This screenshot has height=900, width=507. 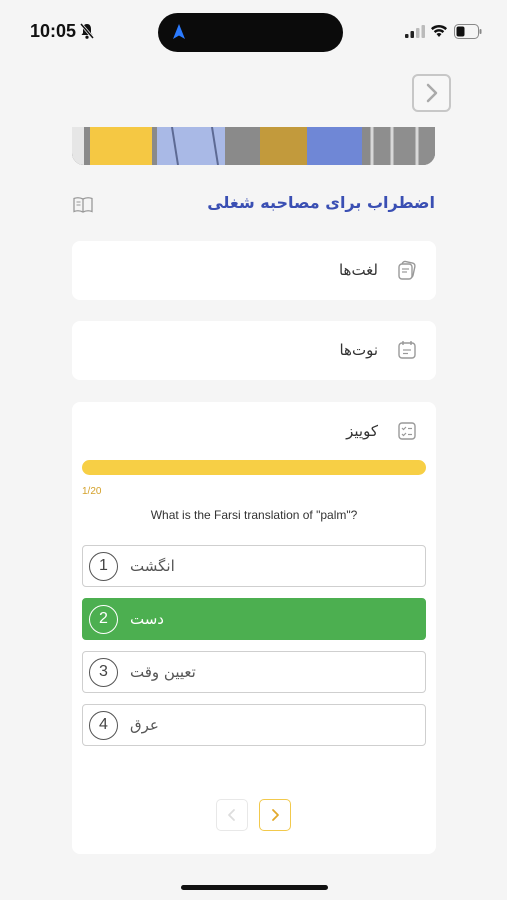 I want to click on answer-option-3: 3 تعیین وقت, so click(x=254, y=672).